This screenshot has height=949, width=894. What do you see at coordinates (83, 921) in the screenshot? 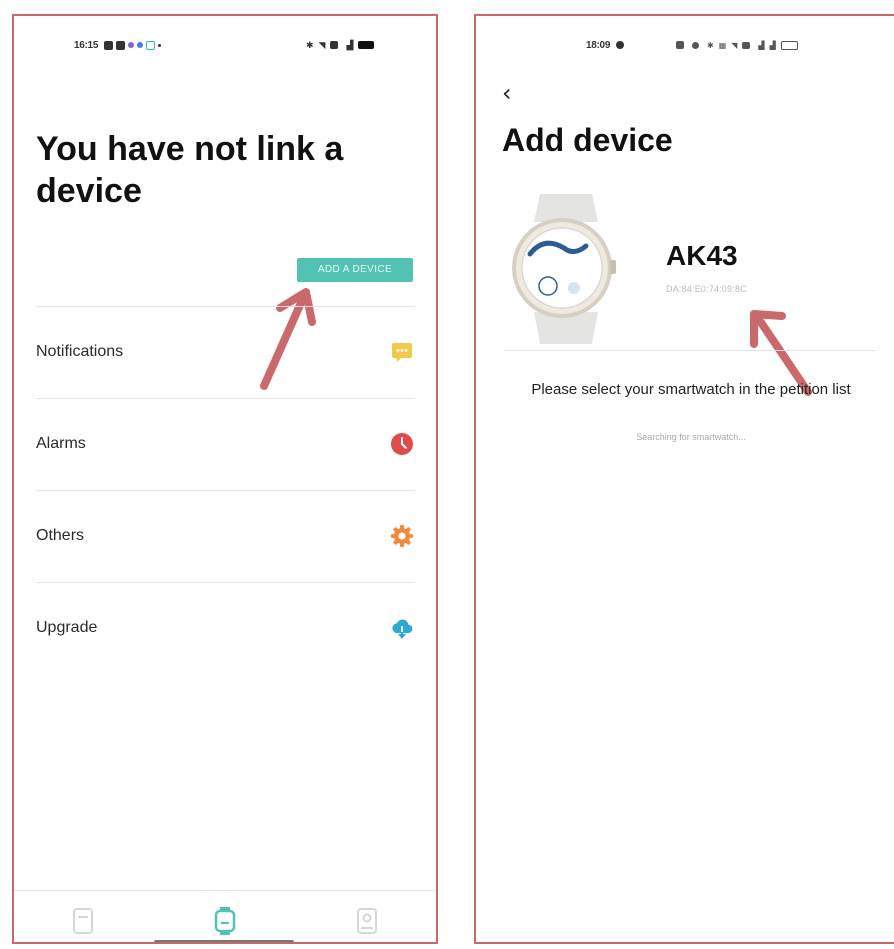
I see `activity-tab-icon` at bounding box center [83, 921].